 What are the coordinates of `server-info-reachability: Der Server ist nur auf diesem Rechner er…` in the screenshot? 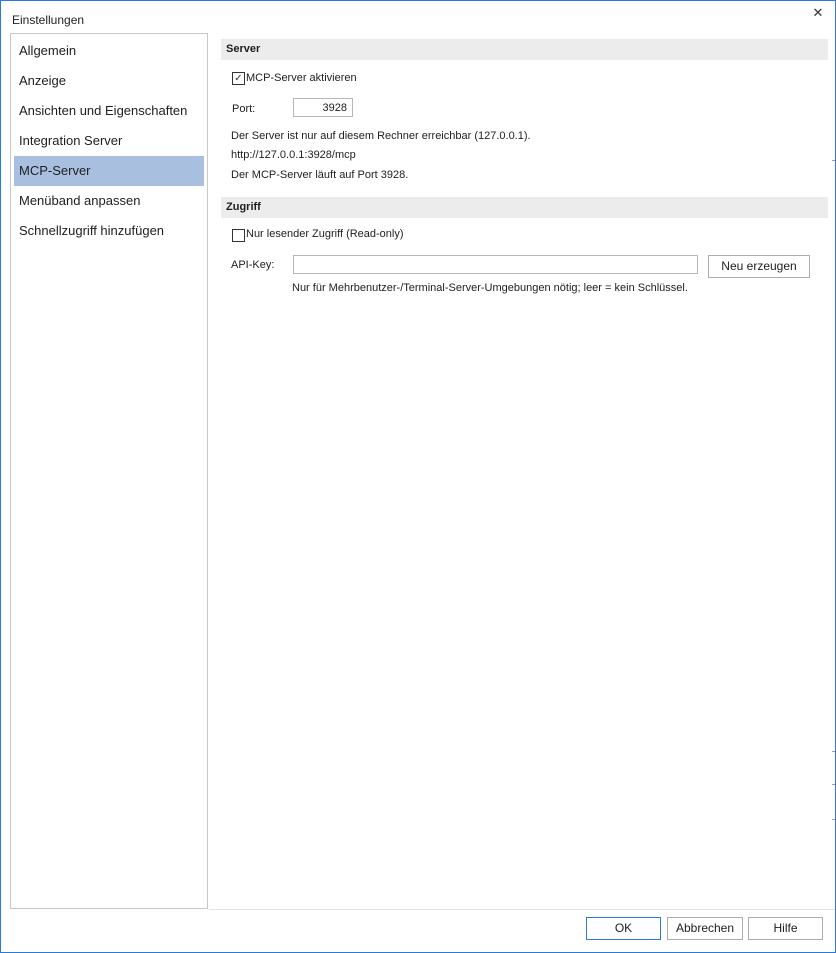 It's located at (381, 136).